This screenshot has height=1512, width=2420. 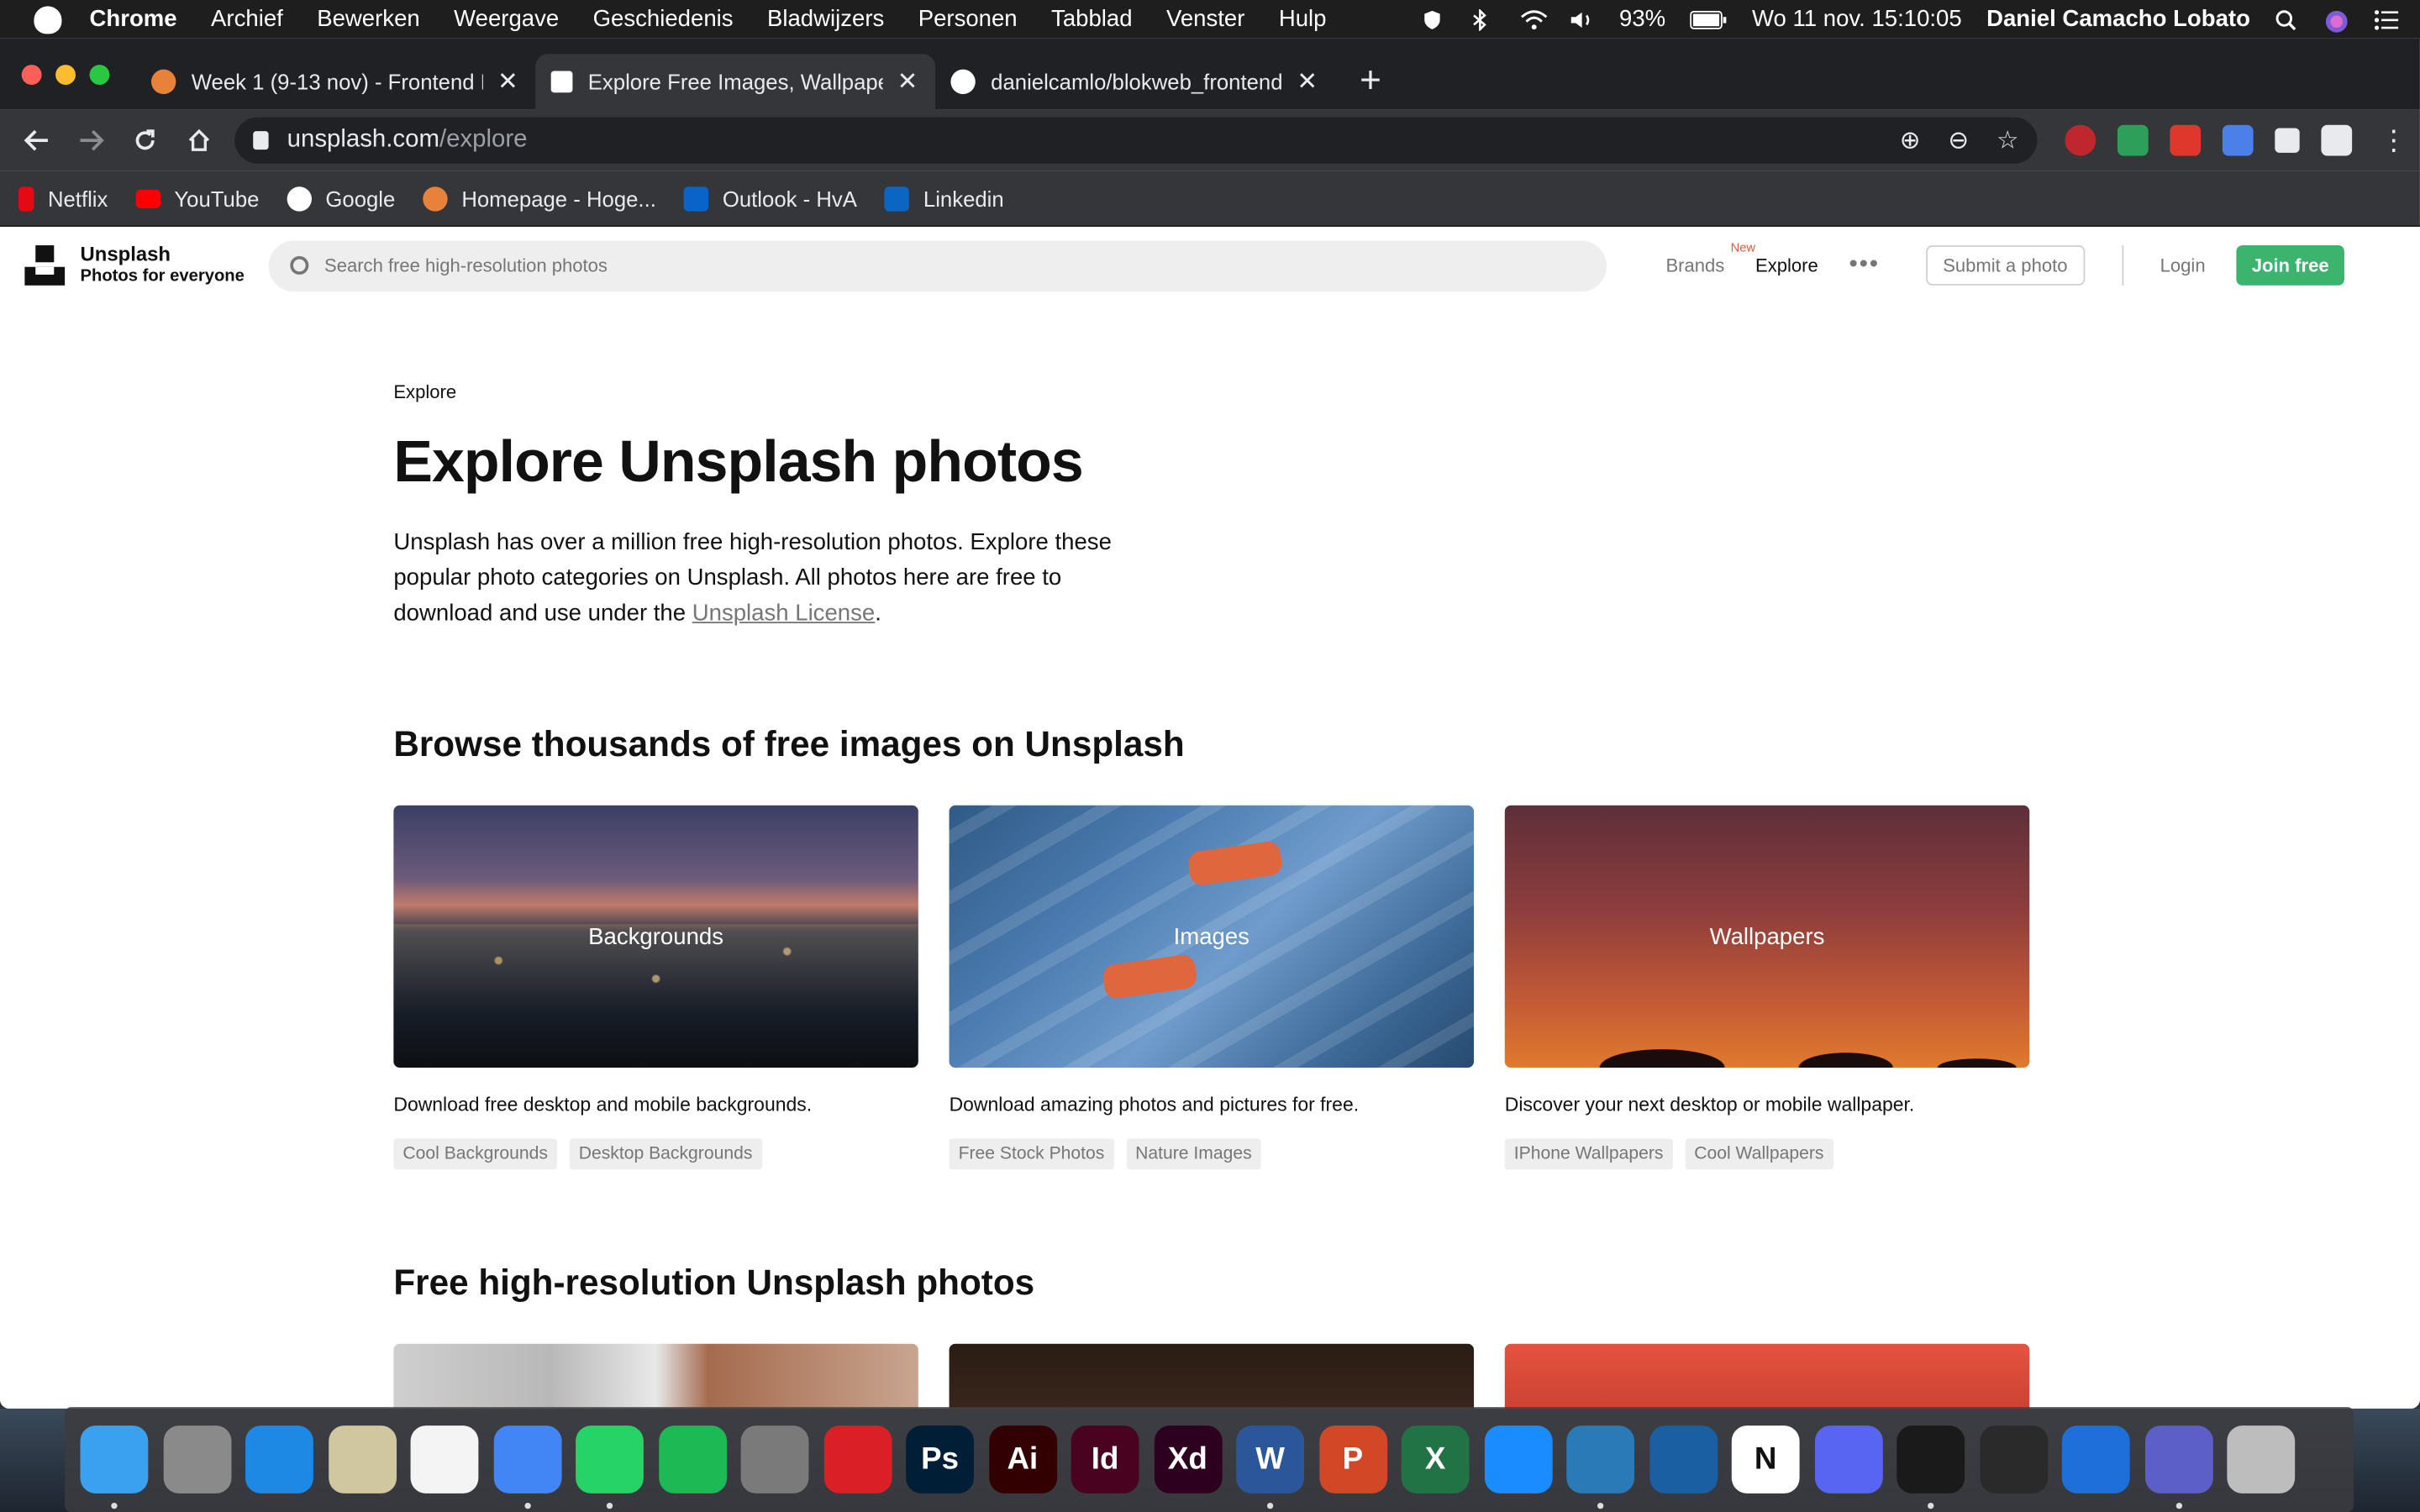 What do you see at coordinates (2287, 140) in the screenshot?
I see `puzzle-extensions-icon` at bounding box center [2287, 140].